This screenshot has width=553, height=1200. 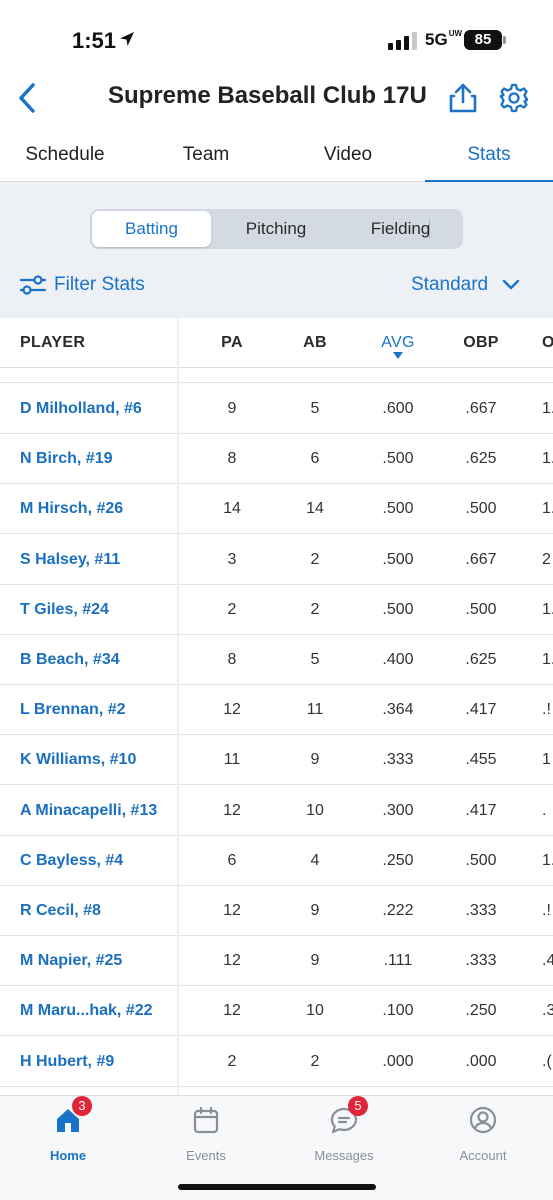 I want to click on frozen-column-divider, so click(x=178, y=706).